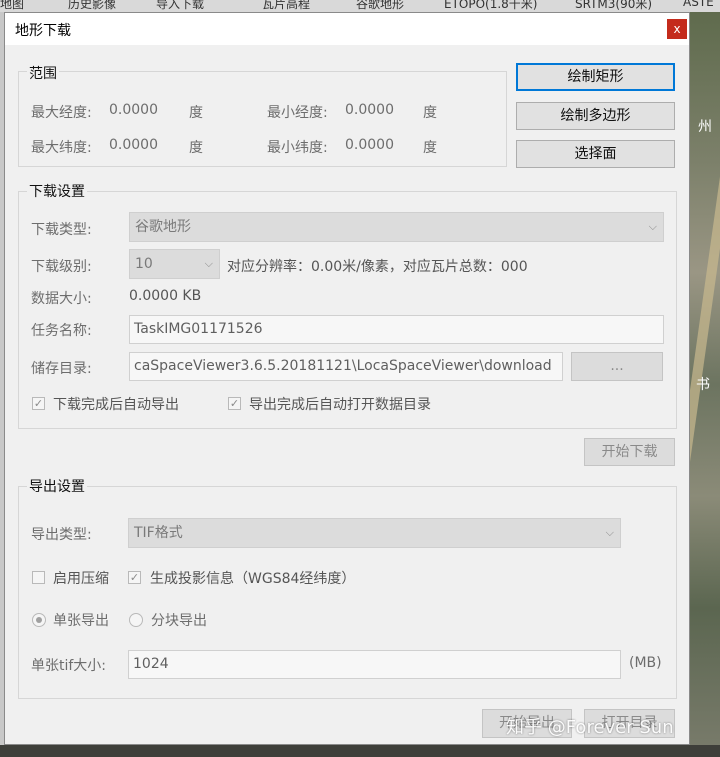 The image size is (720, 757). Describe the element at coordinates (69, 666) in the screenshot. I see `tif-size-label: 单张tif大小:` at that location.